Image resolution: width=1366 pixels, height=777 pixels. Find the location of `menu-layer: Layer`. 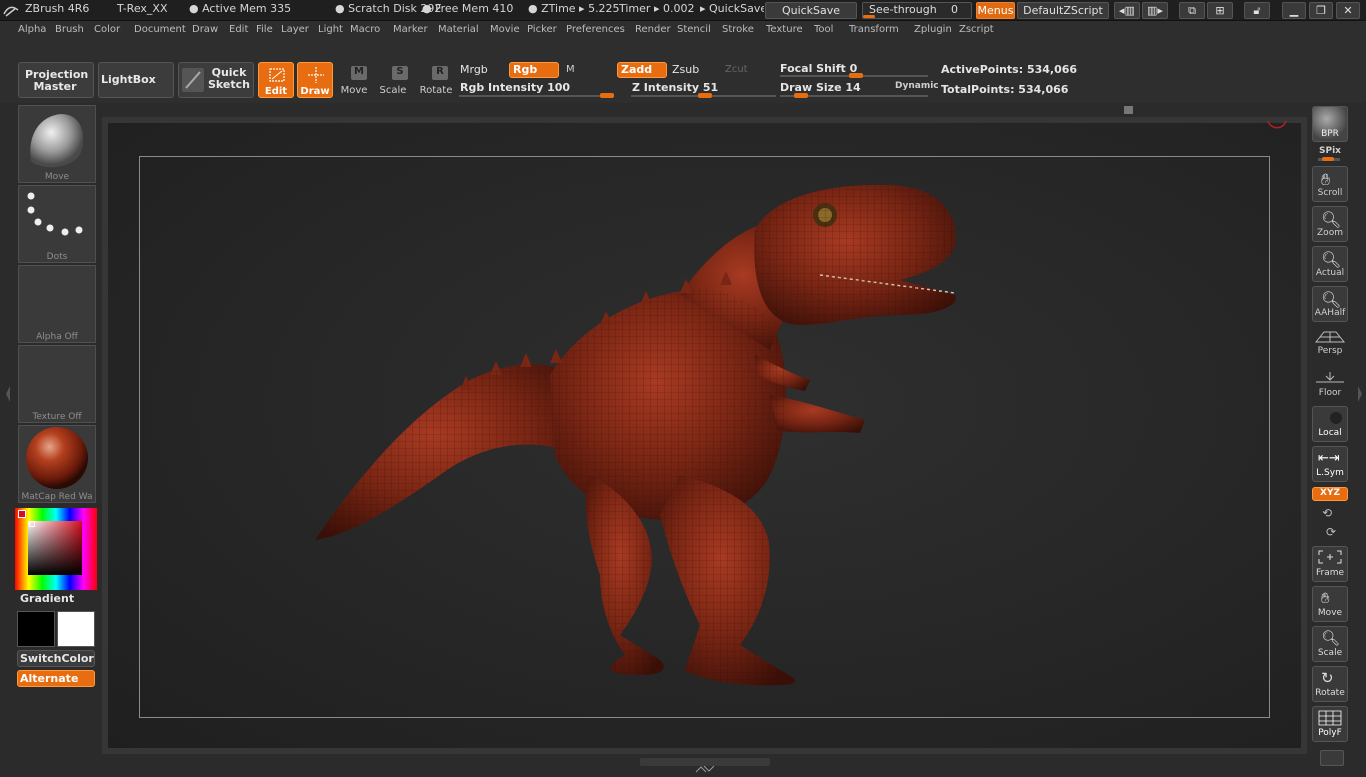

menu-layer: Layer is located at coordinates (295, 29).